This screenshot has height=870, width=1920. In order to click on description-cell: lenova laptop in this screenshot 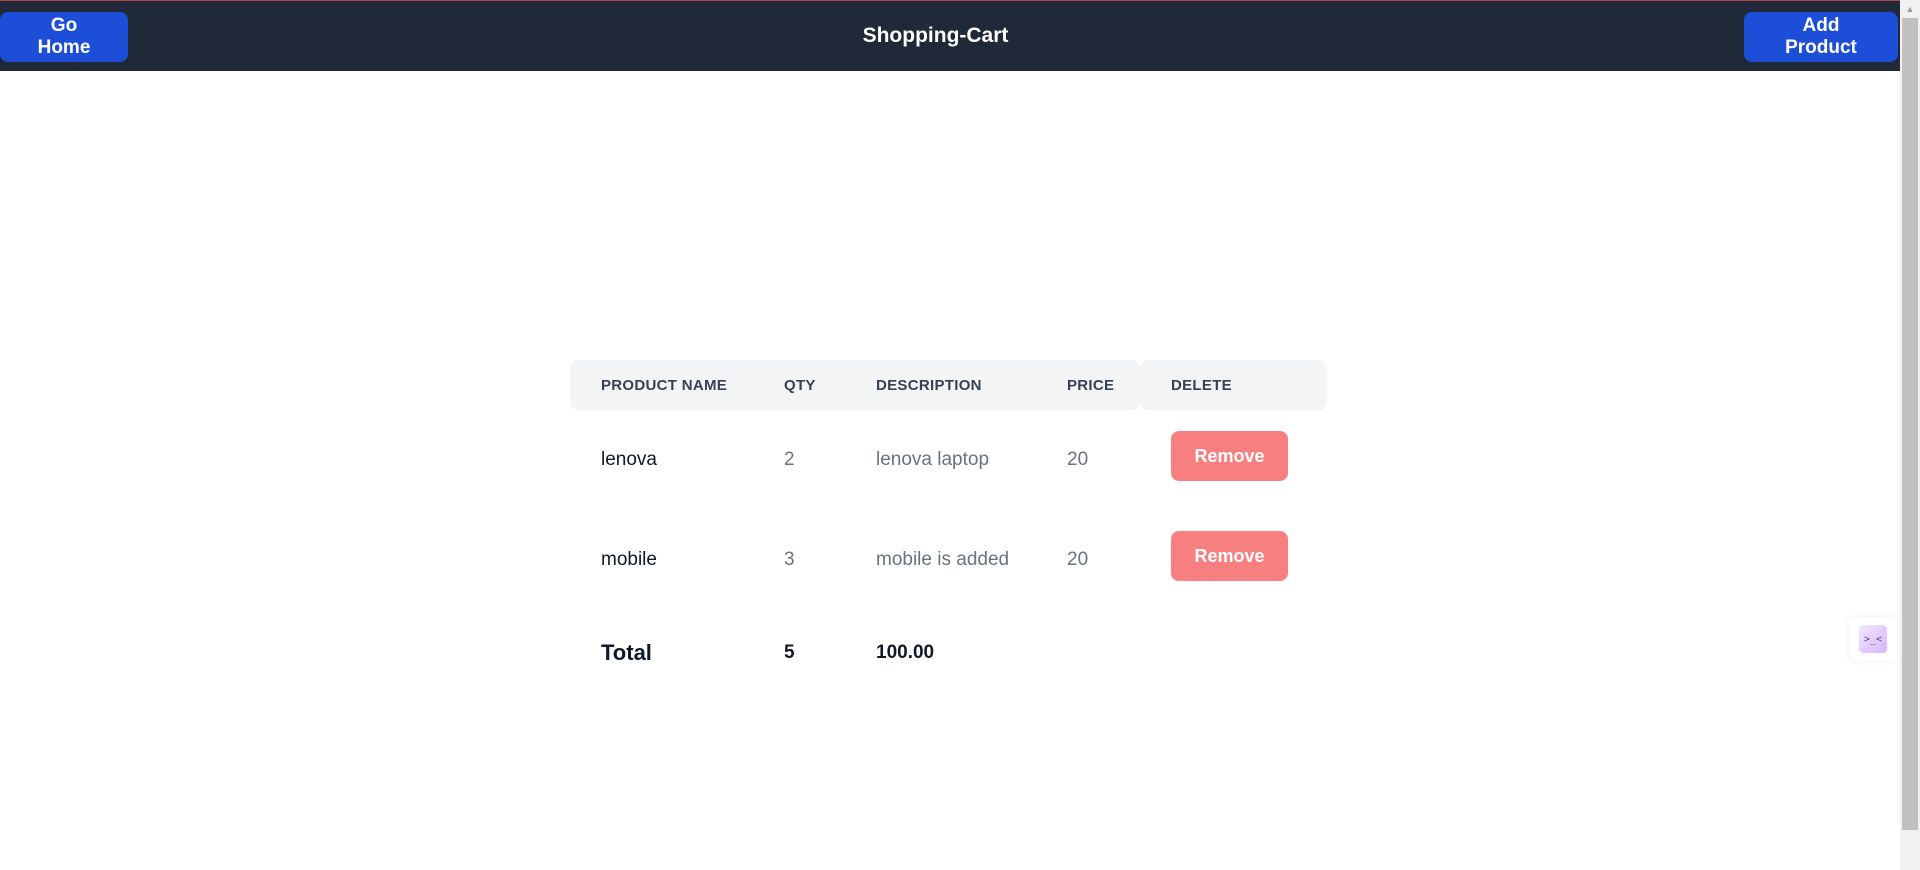, I will do `click(933, 459)`.